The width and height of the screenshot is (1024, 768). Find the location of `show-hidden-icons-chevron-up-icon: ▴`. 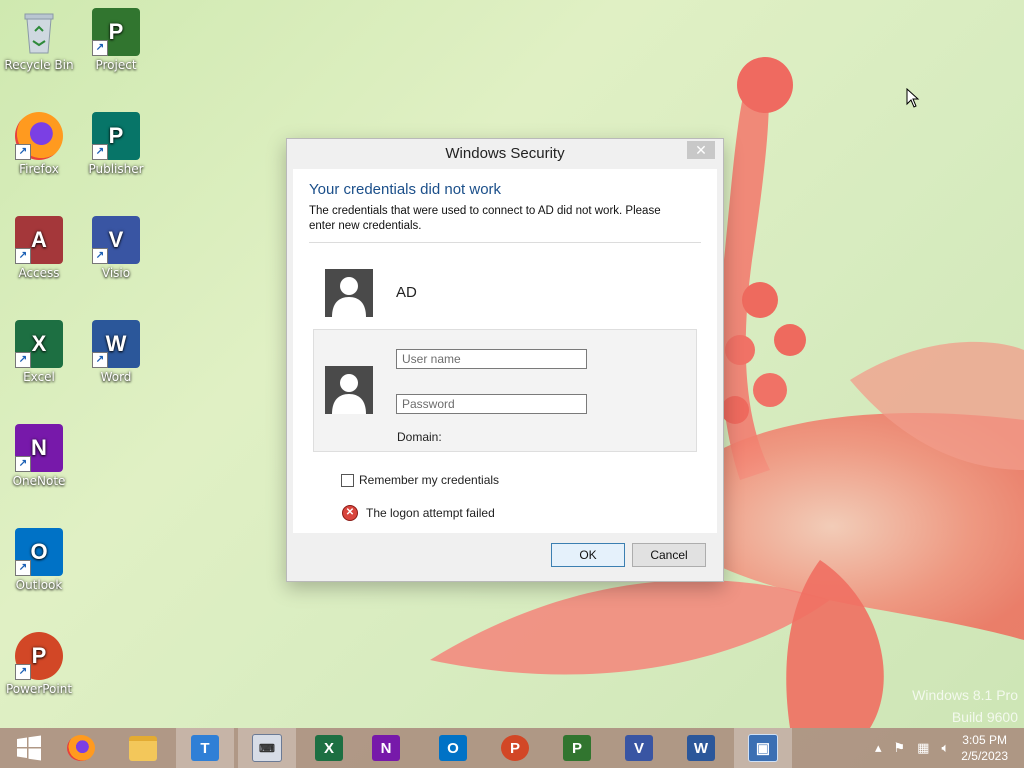

show-hidden-icons-chevron-up-icon: ▴ is located at coordinates (878, 748).